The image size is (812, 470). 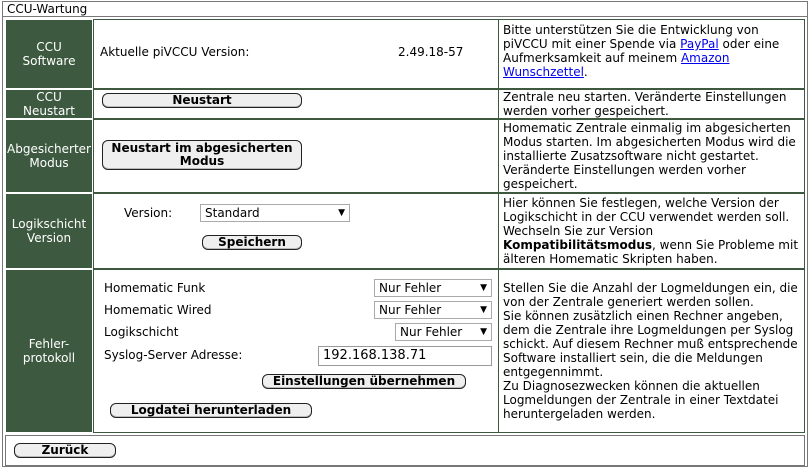 What do you see at coordinates (202, 100) in the screenshot?
I see `restart-button: Neustart` at bounding box center [202, 100].